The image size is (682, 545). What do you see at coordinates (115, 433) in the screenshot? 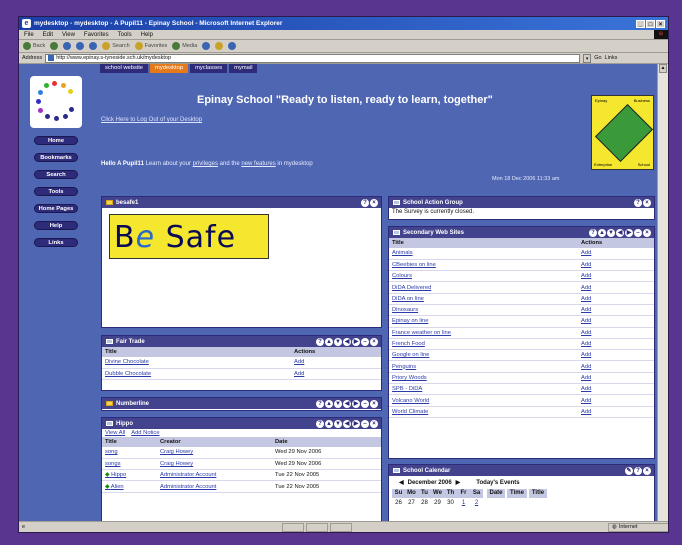
I see `view-all-link: View All` at bounding box center [115, 433].